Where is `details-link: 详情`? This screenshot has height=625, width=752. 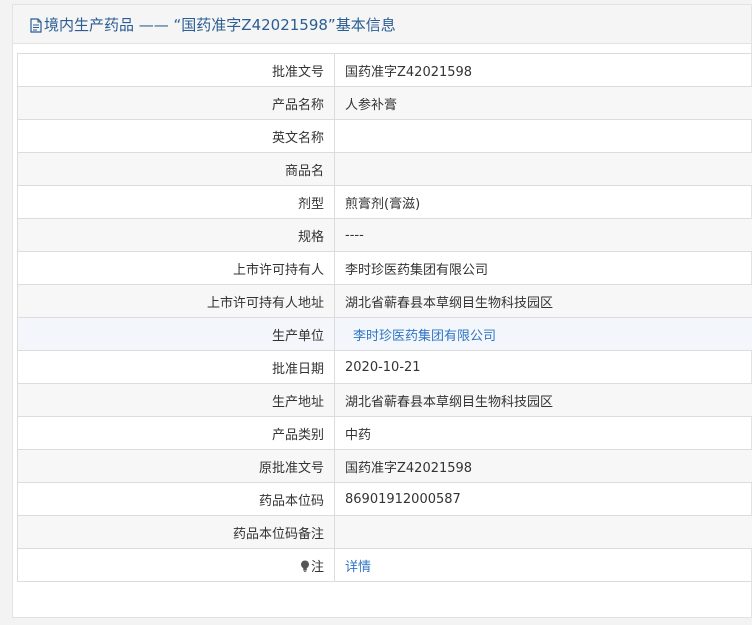 details-link: 详情 is located at coordinates (358, 567).